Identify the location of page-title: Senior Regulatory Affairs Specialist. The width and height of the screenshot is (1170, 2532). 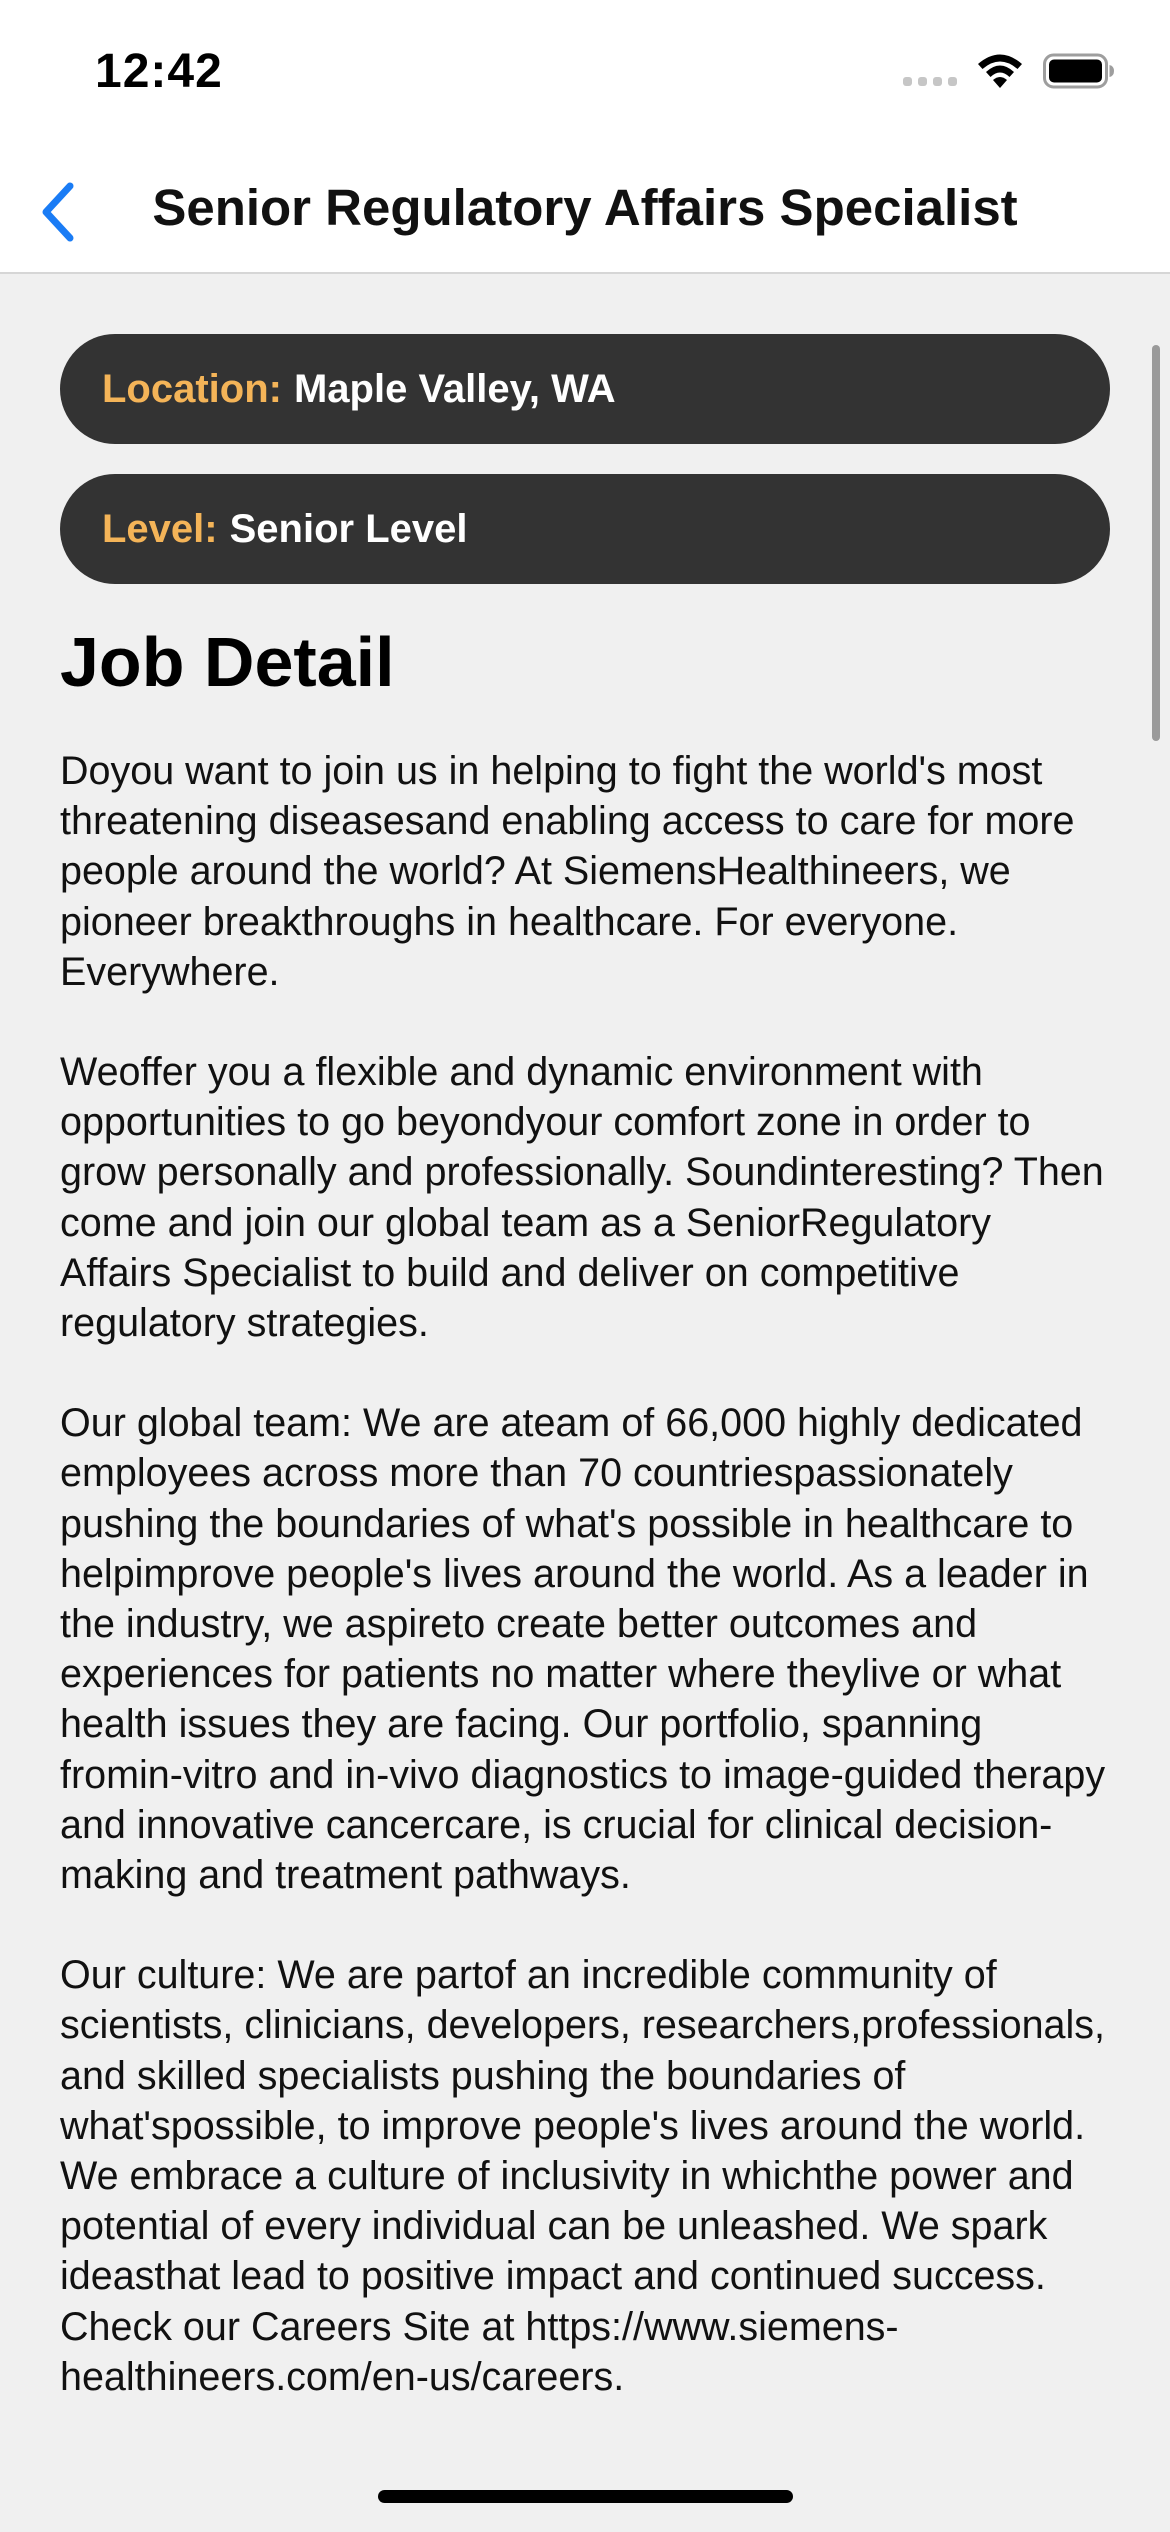
(585, 207).